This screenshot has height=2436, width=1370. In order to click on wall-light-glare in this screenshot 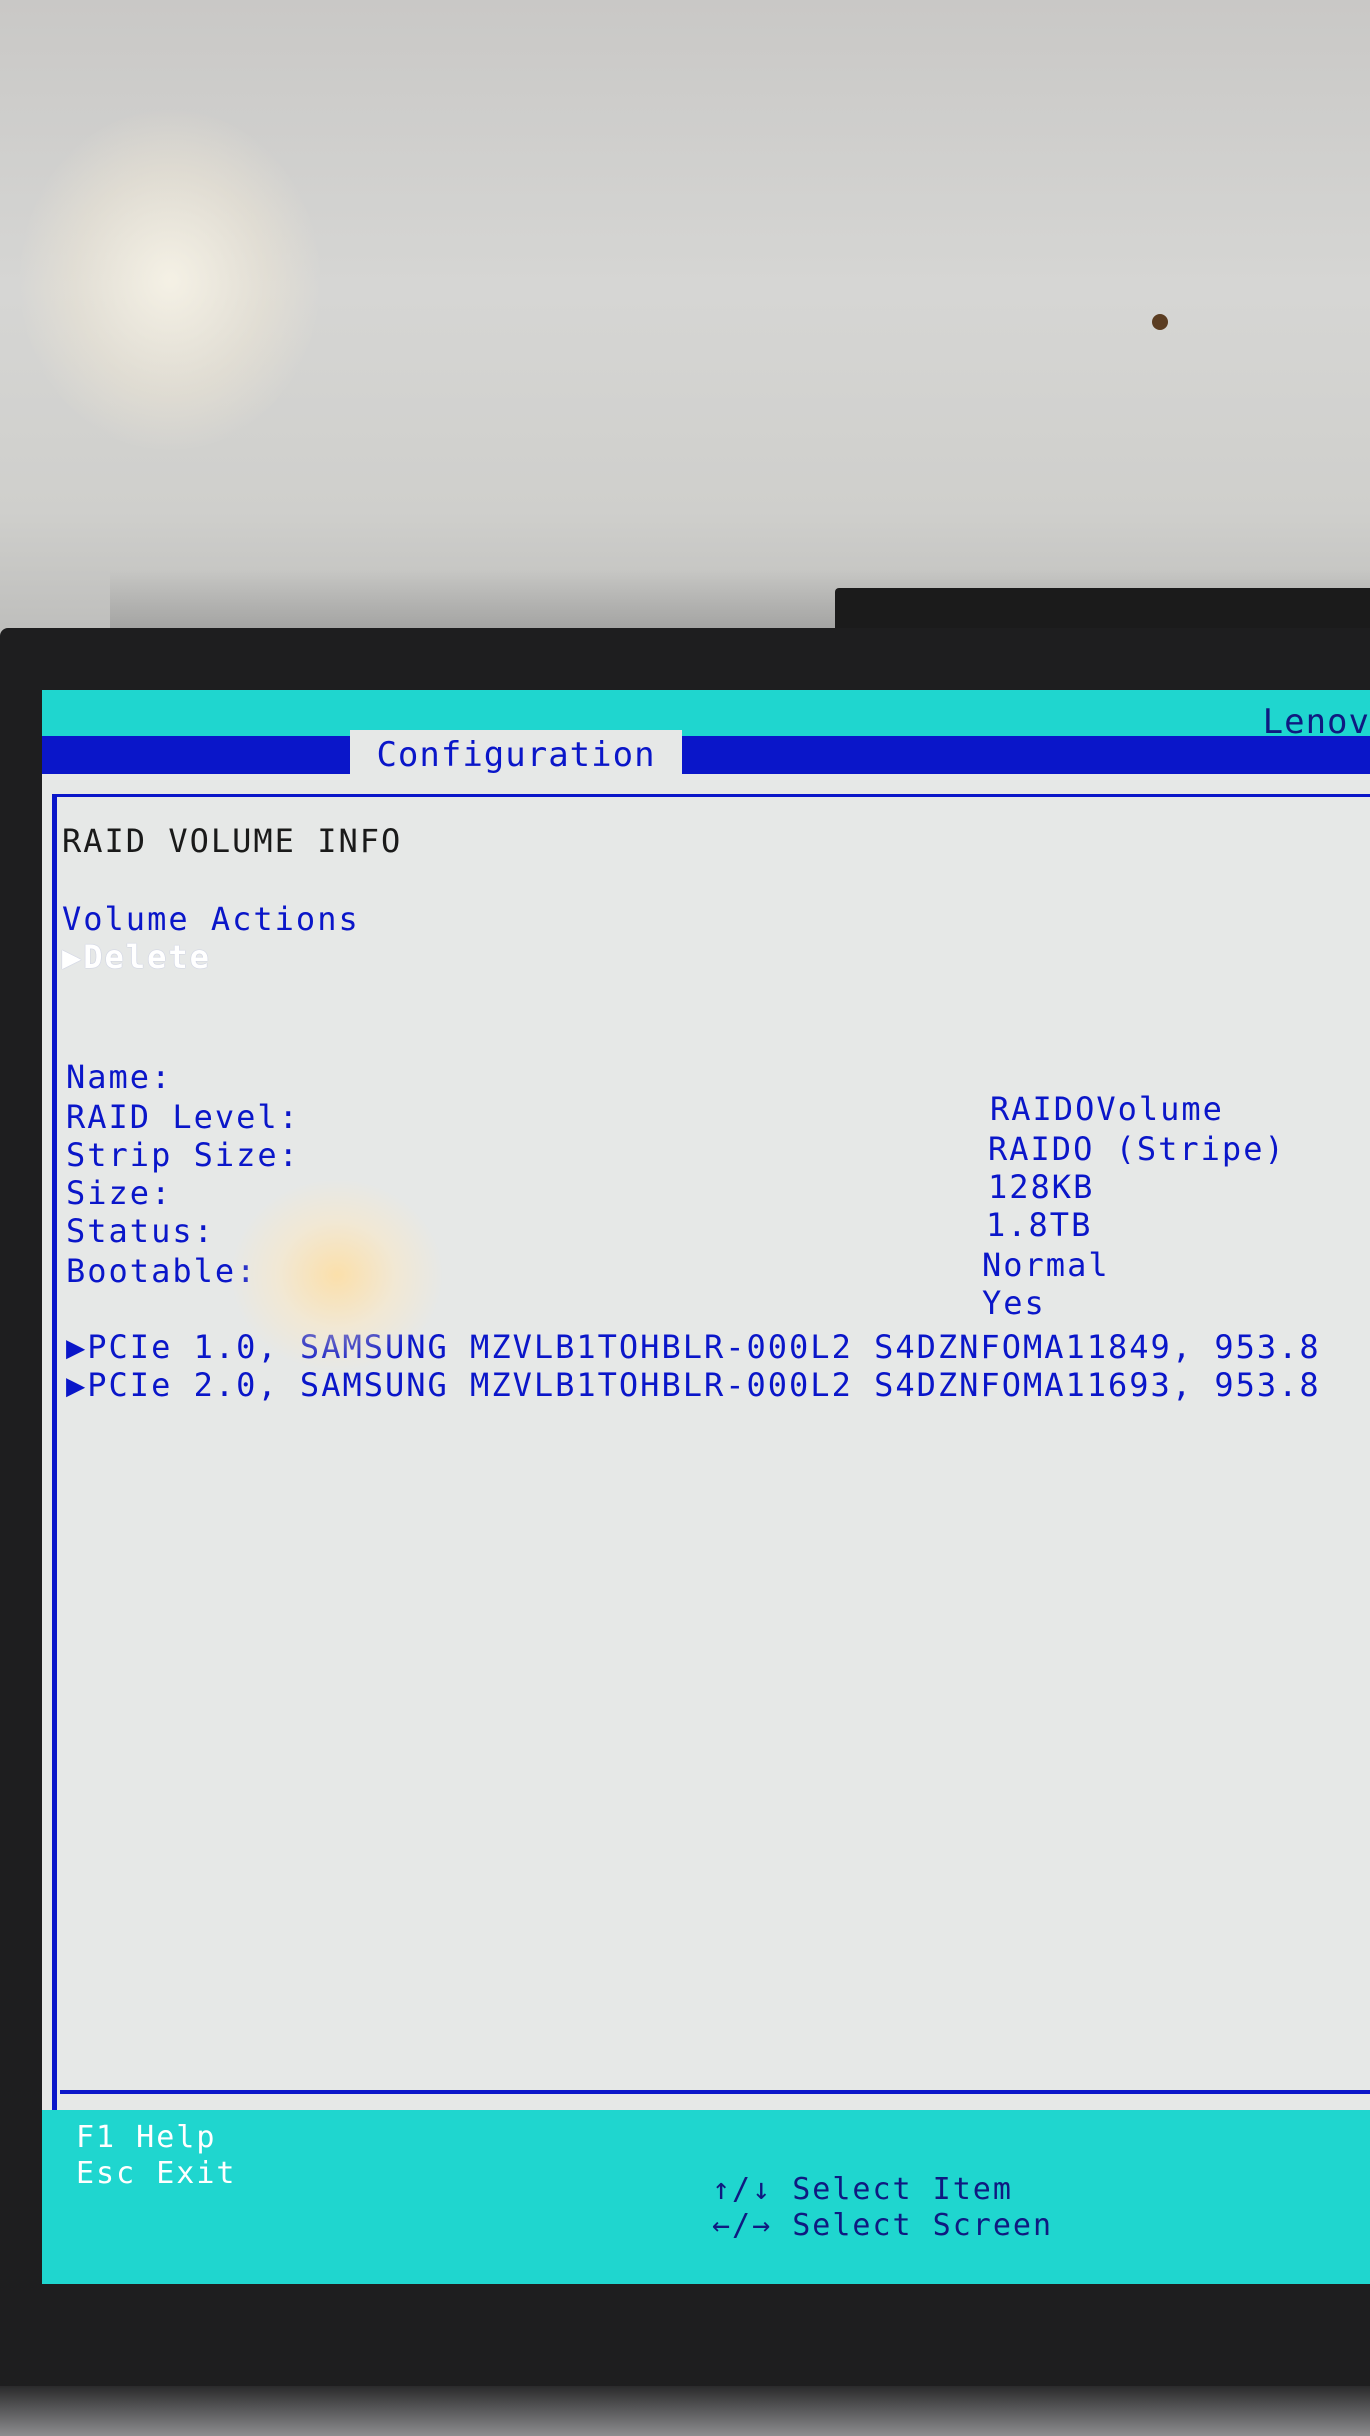, I will do `click(170, 280)`.